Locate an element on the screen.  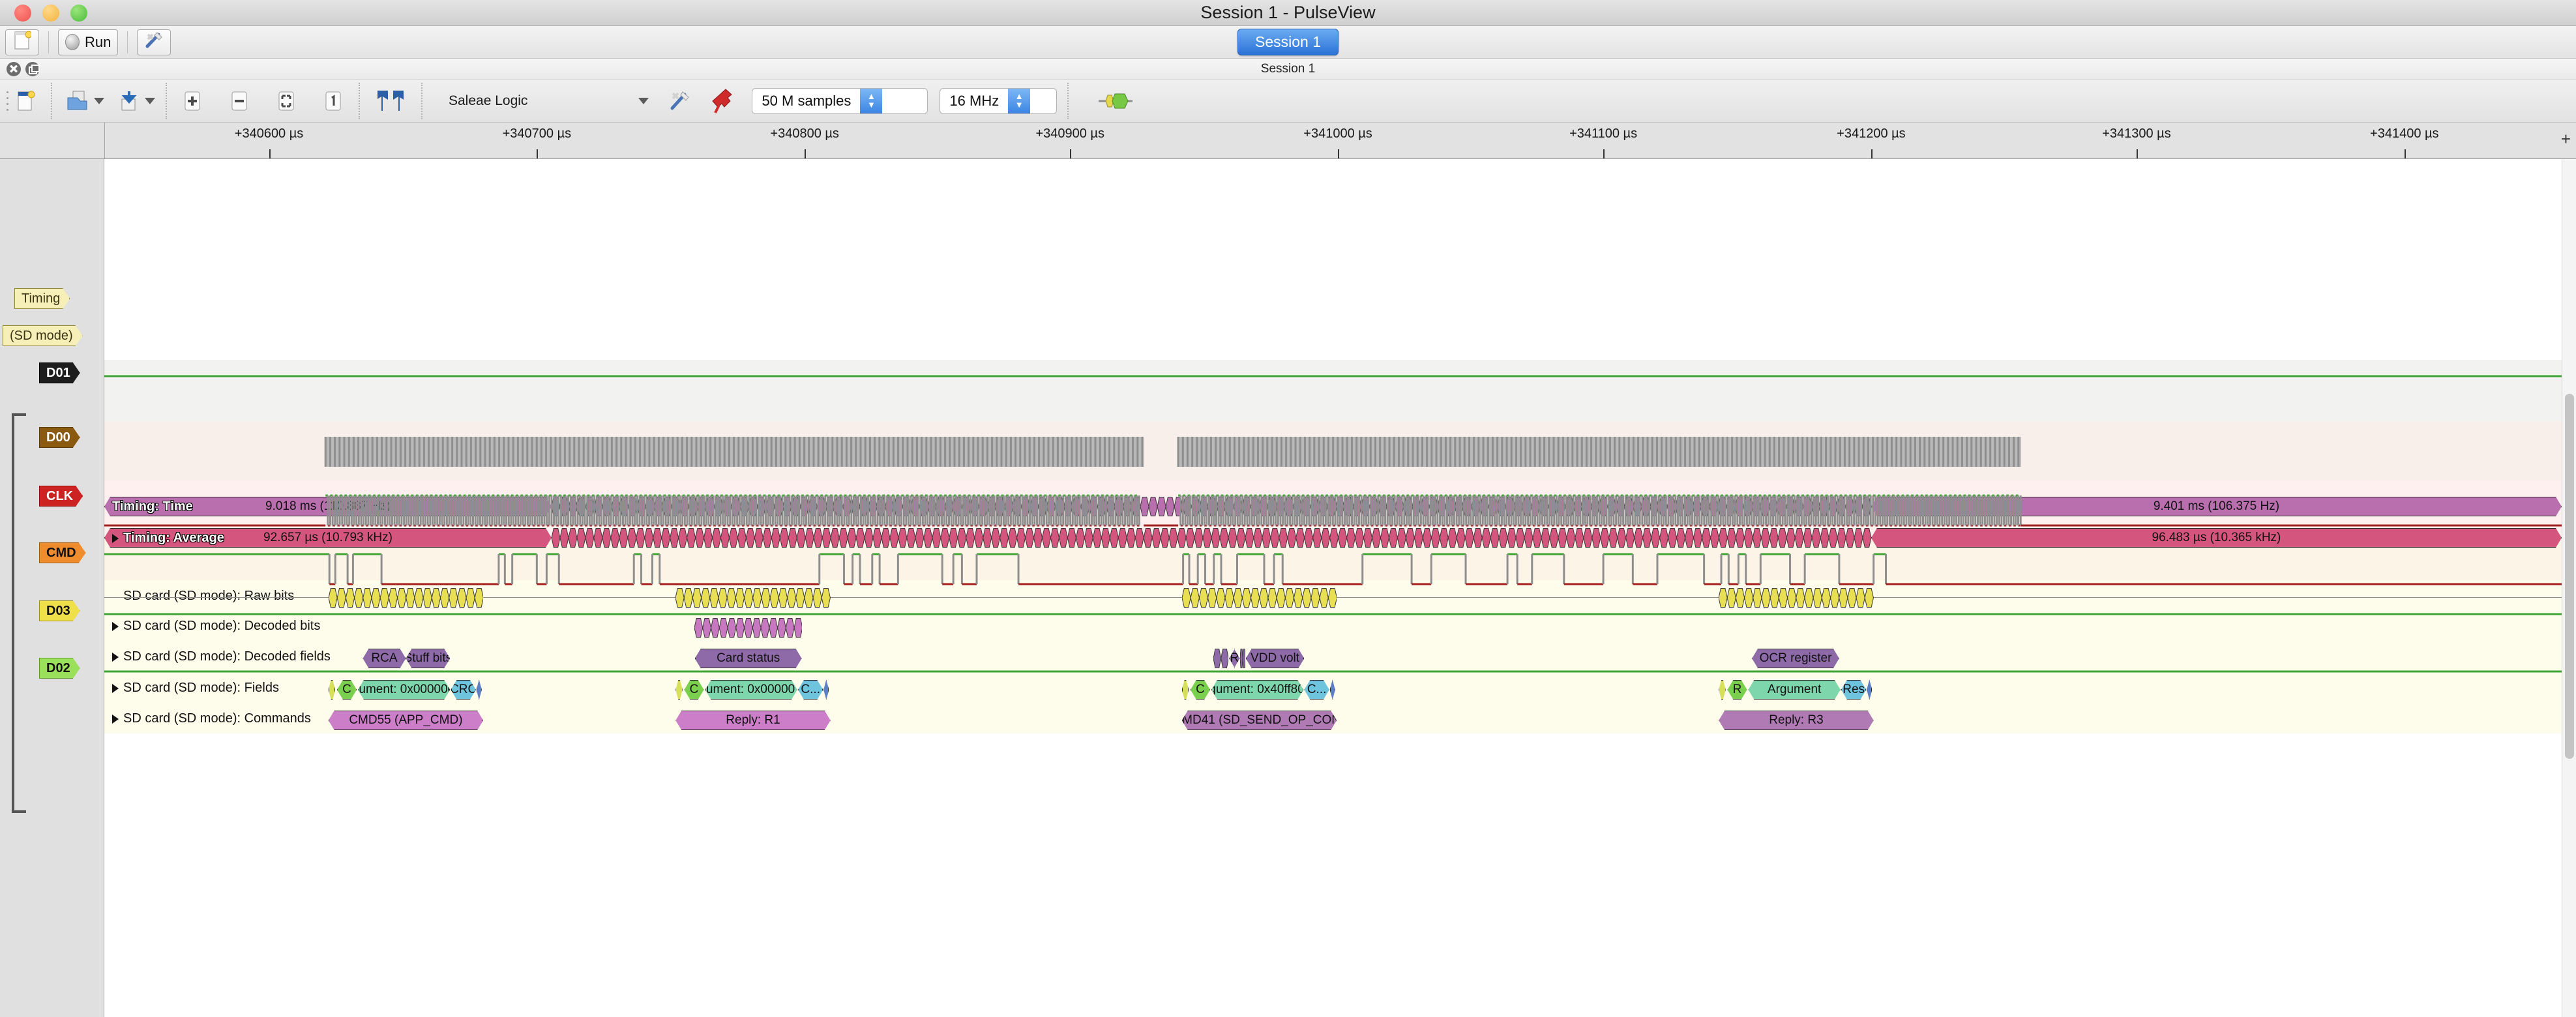
sample-count-value: 50 M samples is located at coordinates (806, 101).